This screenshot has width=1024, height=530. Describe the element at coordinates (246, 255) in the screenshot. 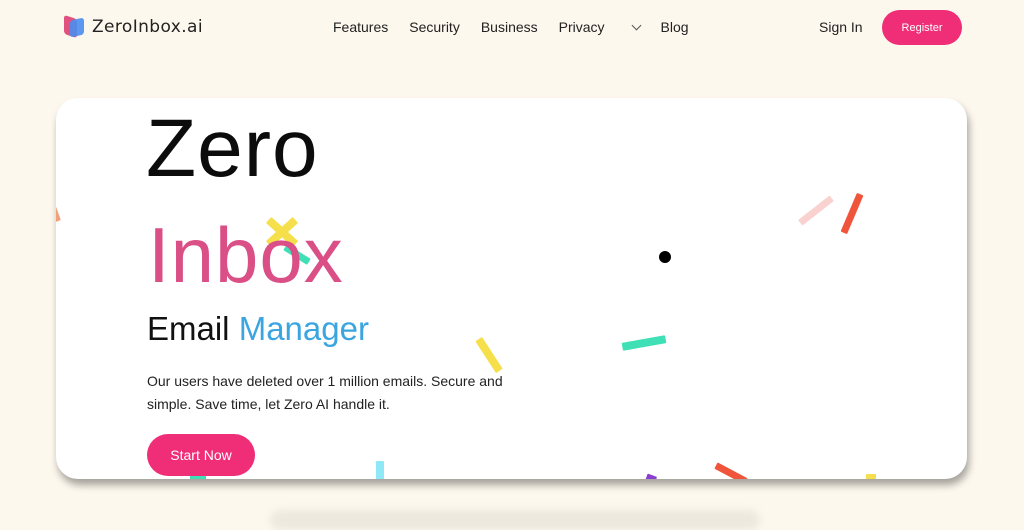

I see `hero-title-inbox: Inbox` at that location.